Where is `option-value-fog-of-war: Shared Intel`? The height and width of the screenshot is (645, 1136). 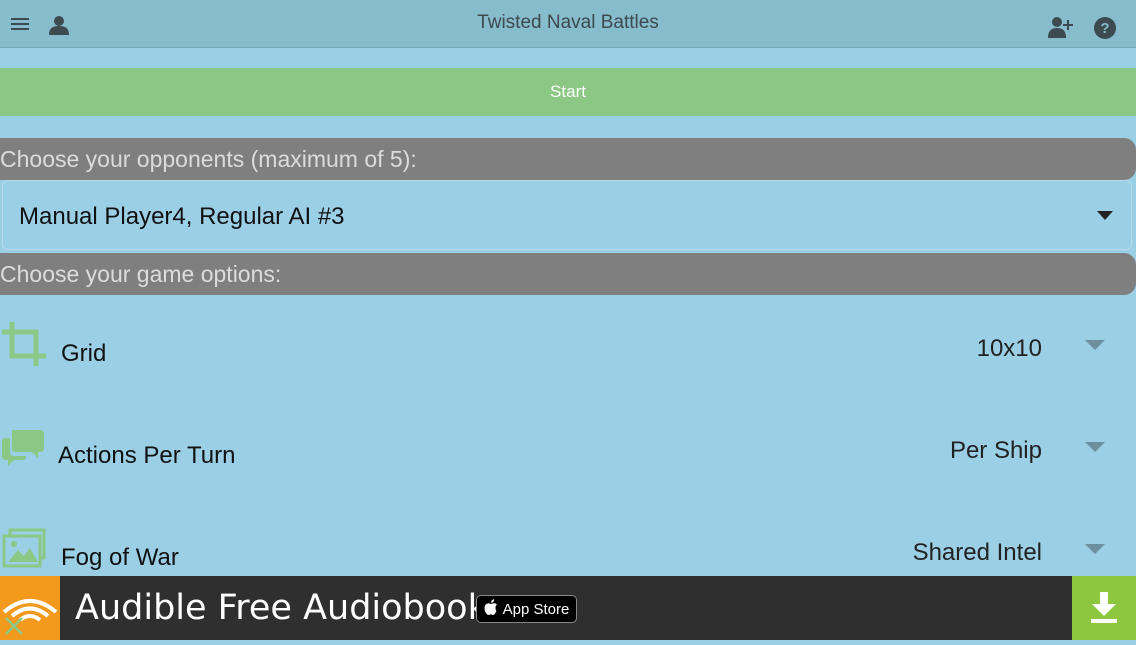
option-value-fog-of-war: Shared Intel is located at coordinates (977, 552).